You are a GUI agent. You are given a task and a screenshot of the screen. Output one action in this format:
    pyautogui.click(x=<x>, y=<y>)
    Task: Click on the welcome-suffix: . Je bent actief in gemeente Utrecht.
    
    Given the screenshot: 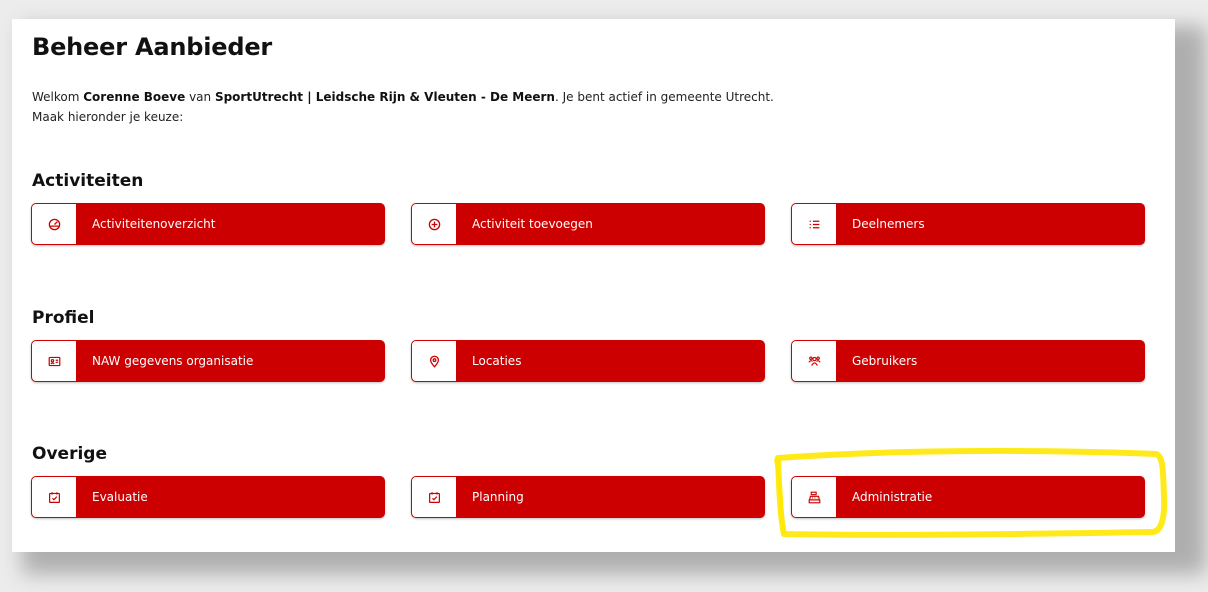 What is the action you would take?
    pyautogui.click(x=664, y=97)
    